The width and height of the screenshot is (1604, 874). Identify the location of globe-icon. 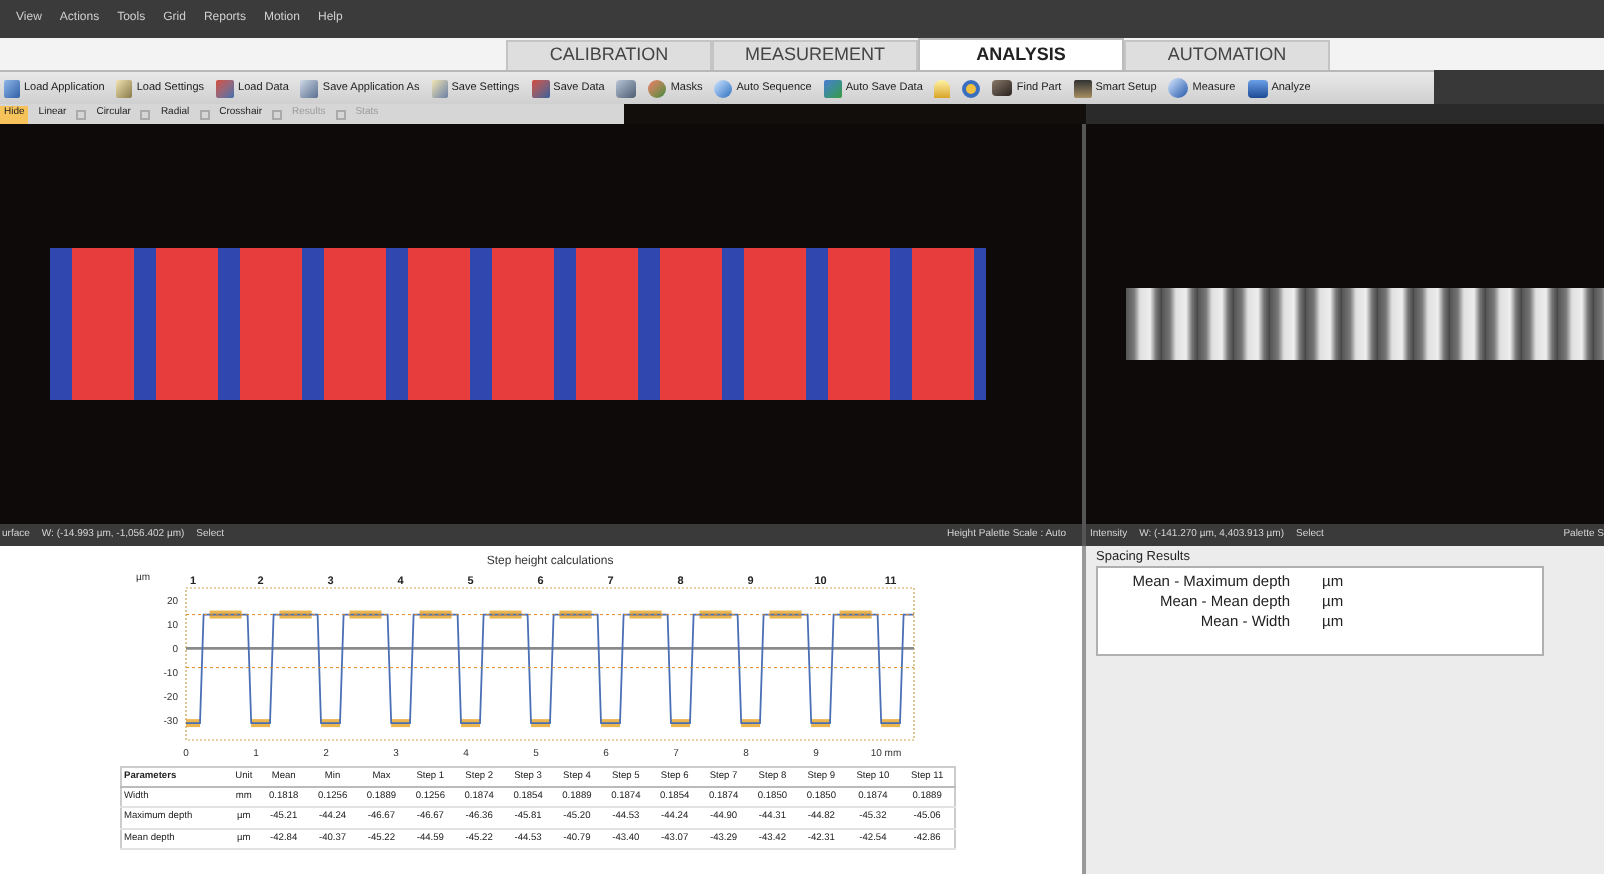
(723, 88).